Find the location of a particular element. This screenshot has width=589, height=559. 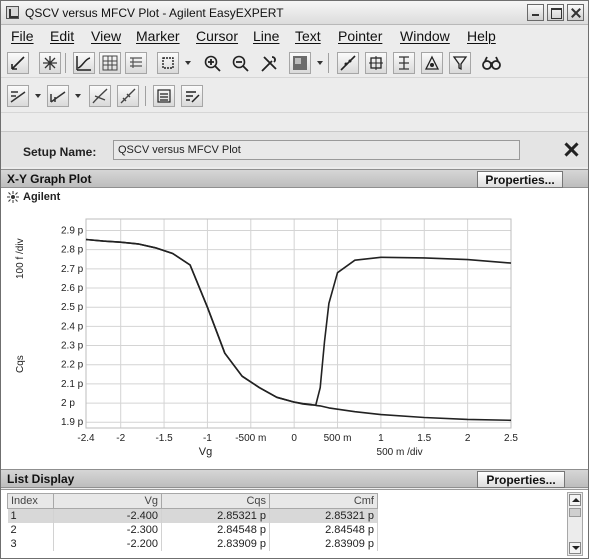

color-icon is located at coordinates (300, 63).